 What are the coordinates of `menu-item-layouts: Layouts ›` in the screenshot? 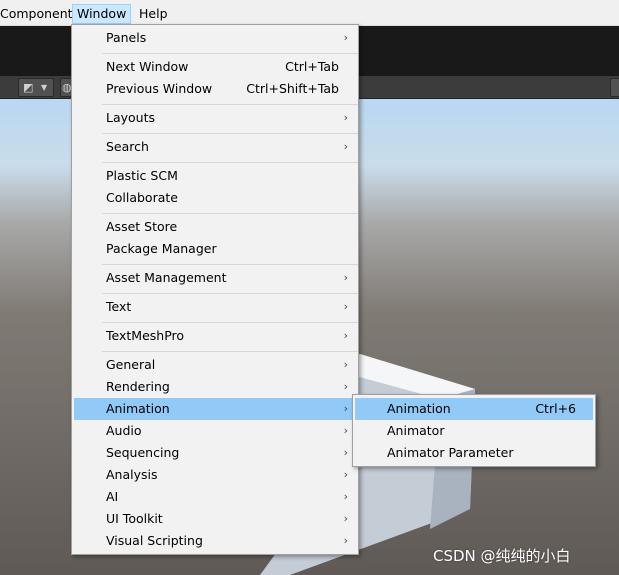 It's located at (215, 118).